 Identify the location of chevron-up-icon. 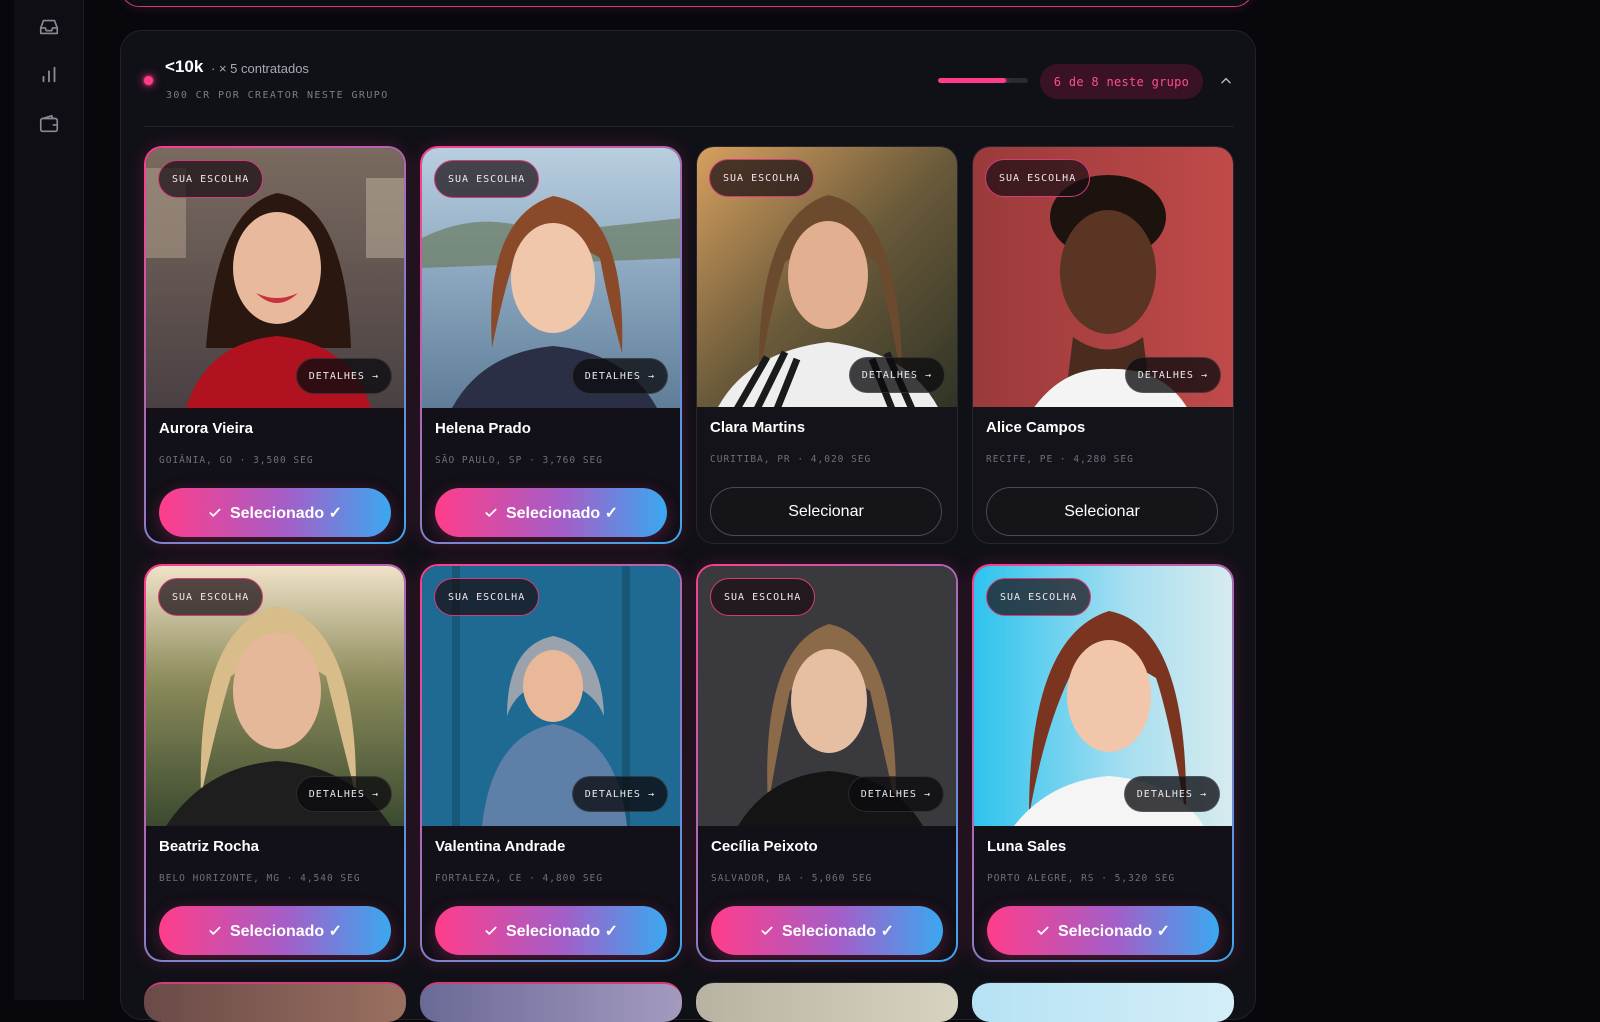
(1226, 80).